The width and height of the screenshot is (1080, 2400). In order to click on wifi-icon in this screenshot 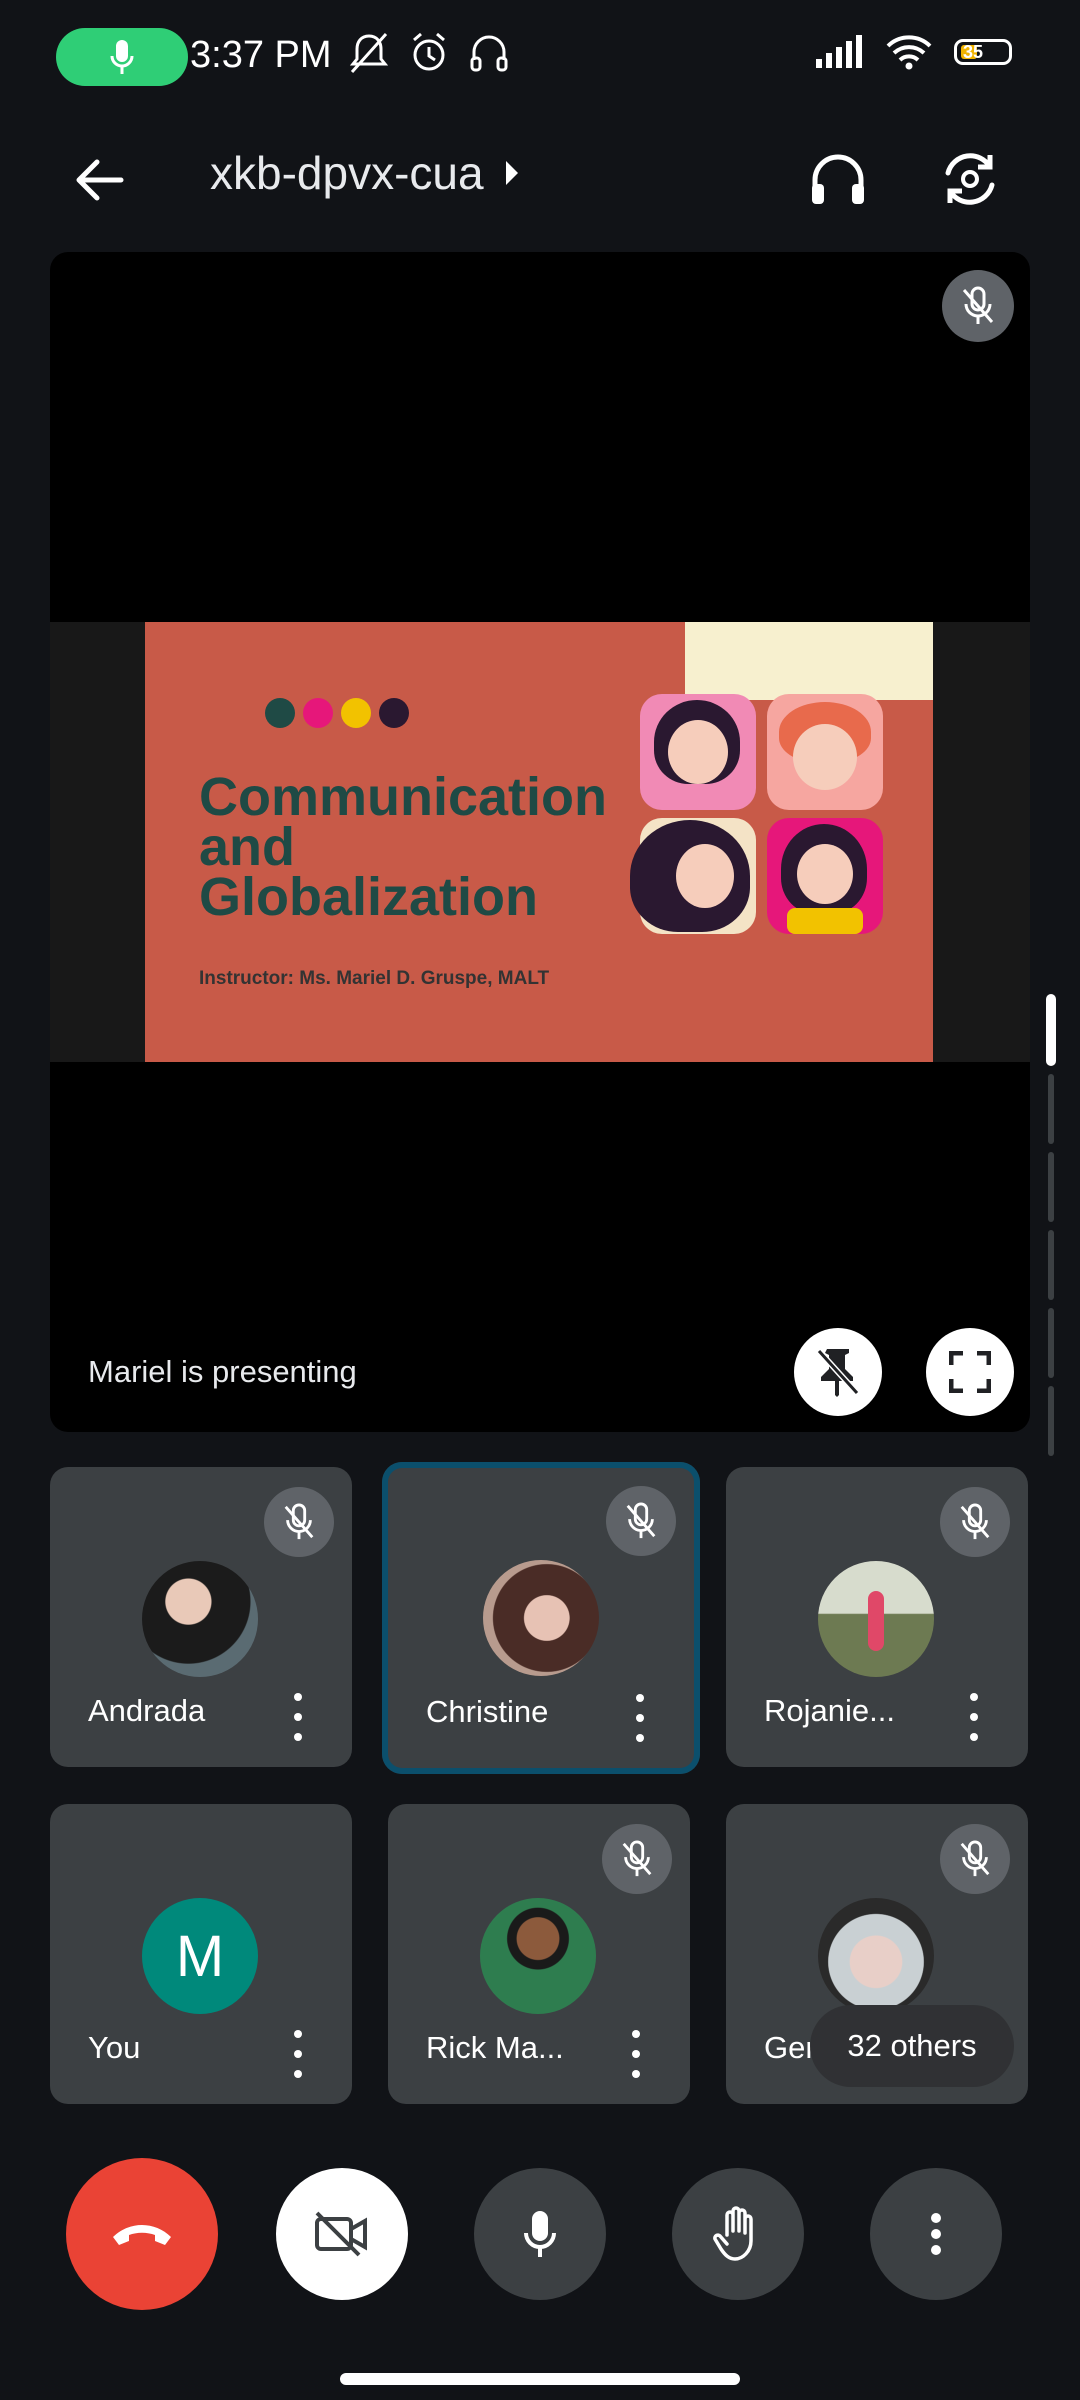, I will do `click(909, 52)`.